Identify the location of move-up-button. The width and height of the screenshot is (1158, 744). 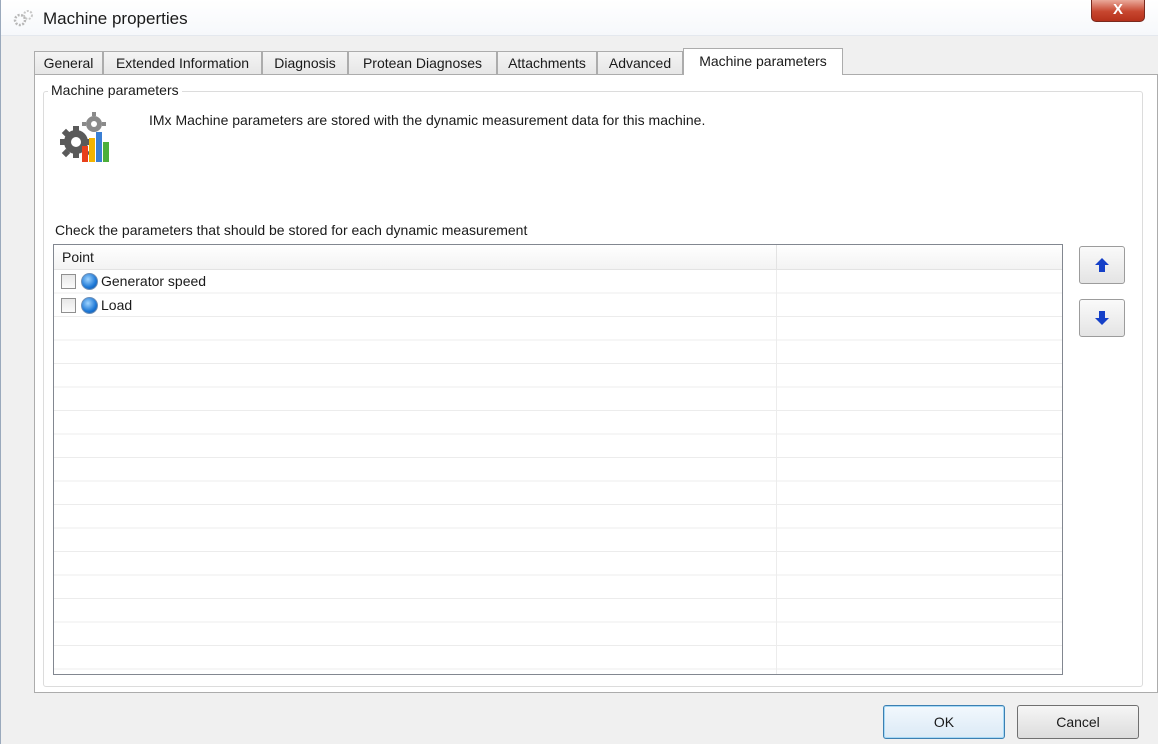
(1102, 265).